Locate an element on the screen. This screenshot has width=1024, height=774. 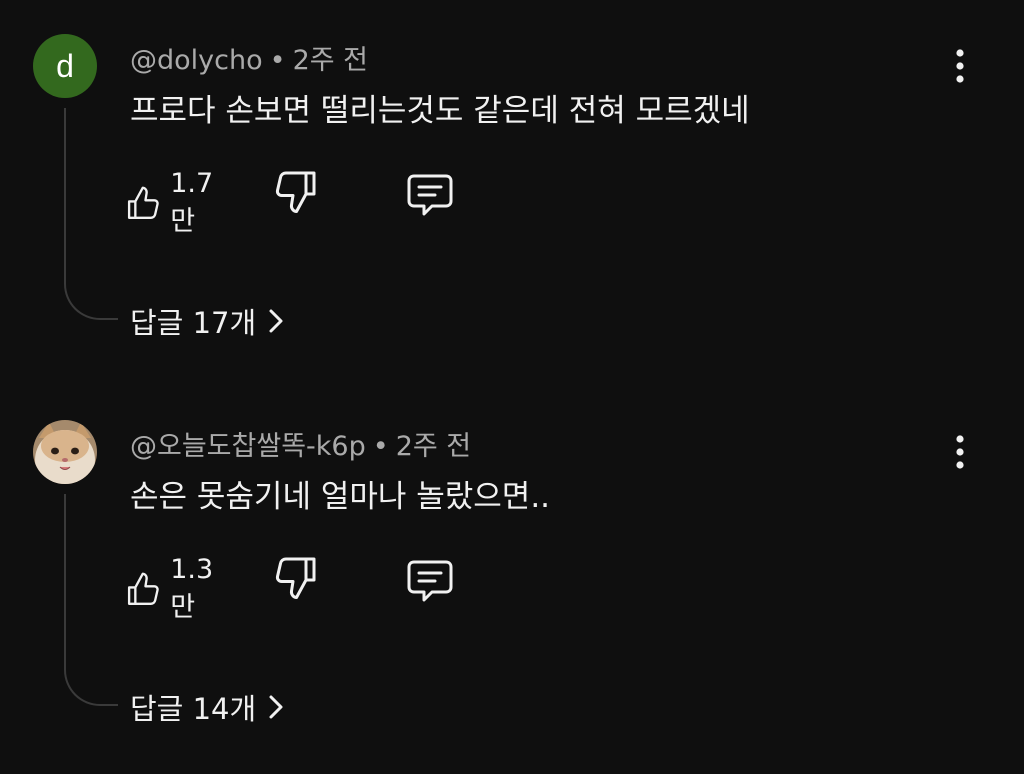
replies-count-label: 답글 14개 is located at coordinates (193, 709).